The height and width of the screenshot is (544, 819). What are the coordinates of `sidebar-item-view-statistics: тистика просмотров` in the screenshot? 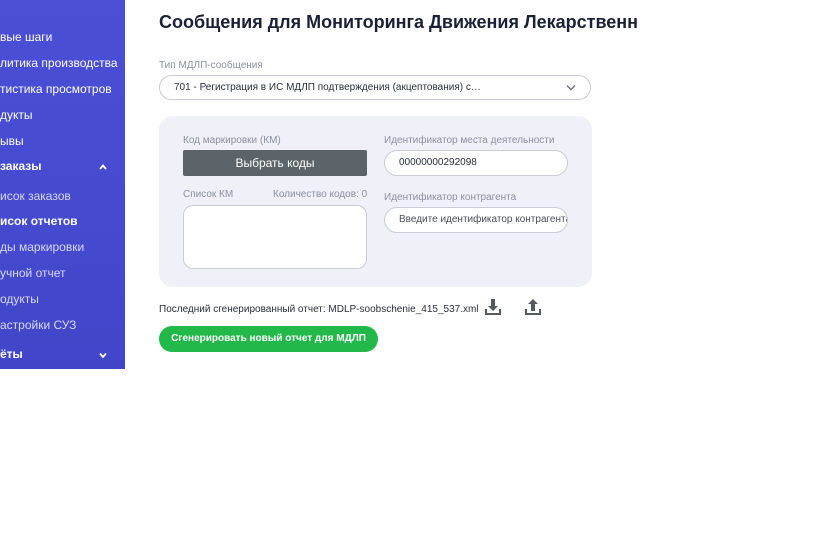 It's located at (56, 89).